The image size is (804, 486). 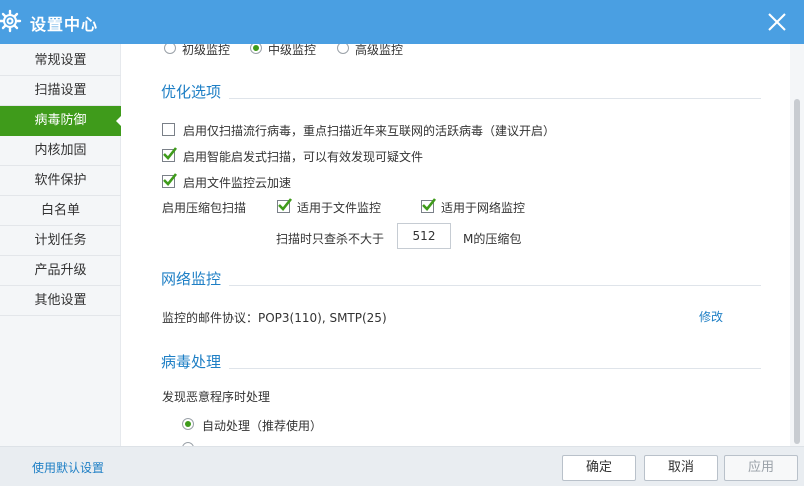 I want to click on sidebar-item-schedule: 计划任务, so click(x=60, y=241).